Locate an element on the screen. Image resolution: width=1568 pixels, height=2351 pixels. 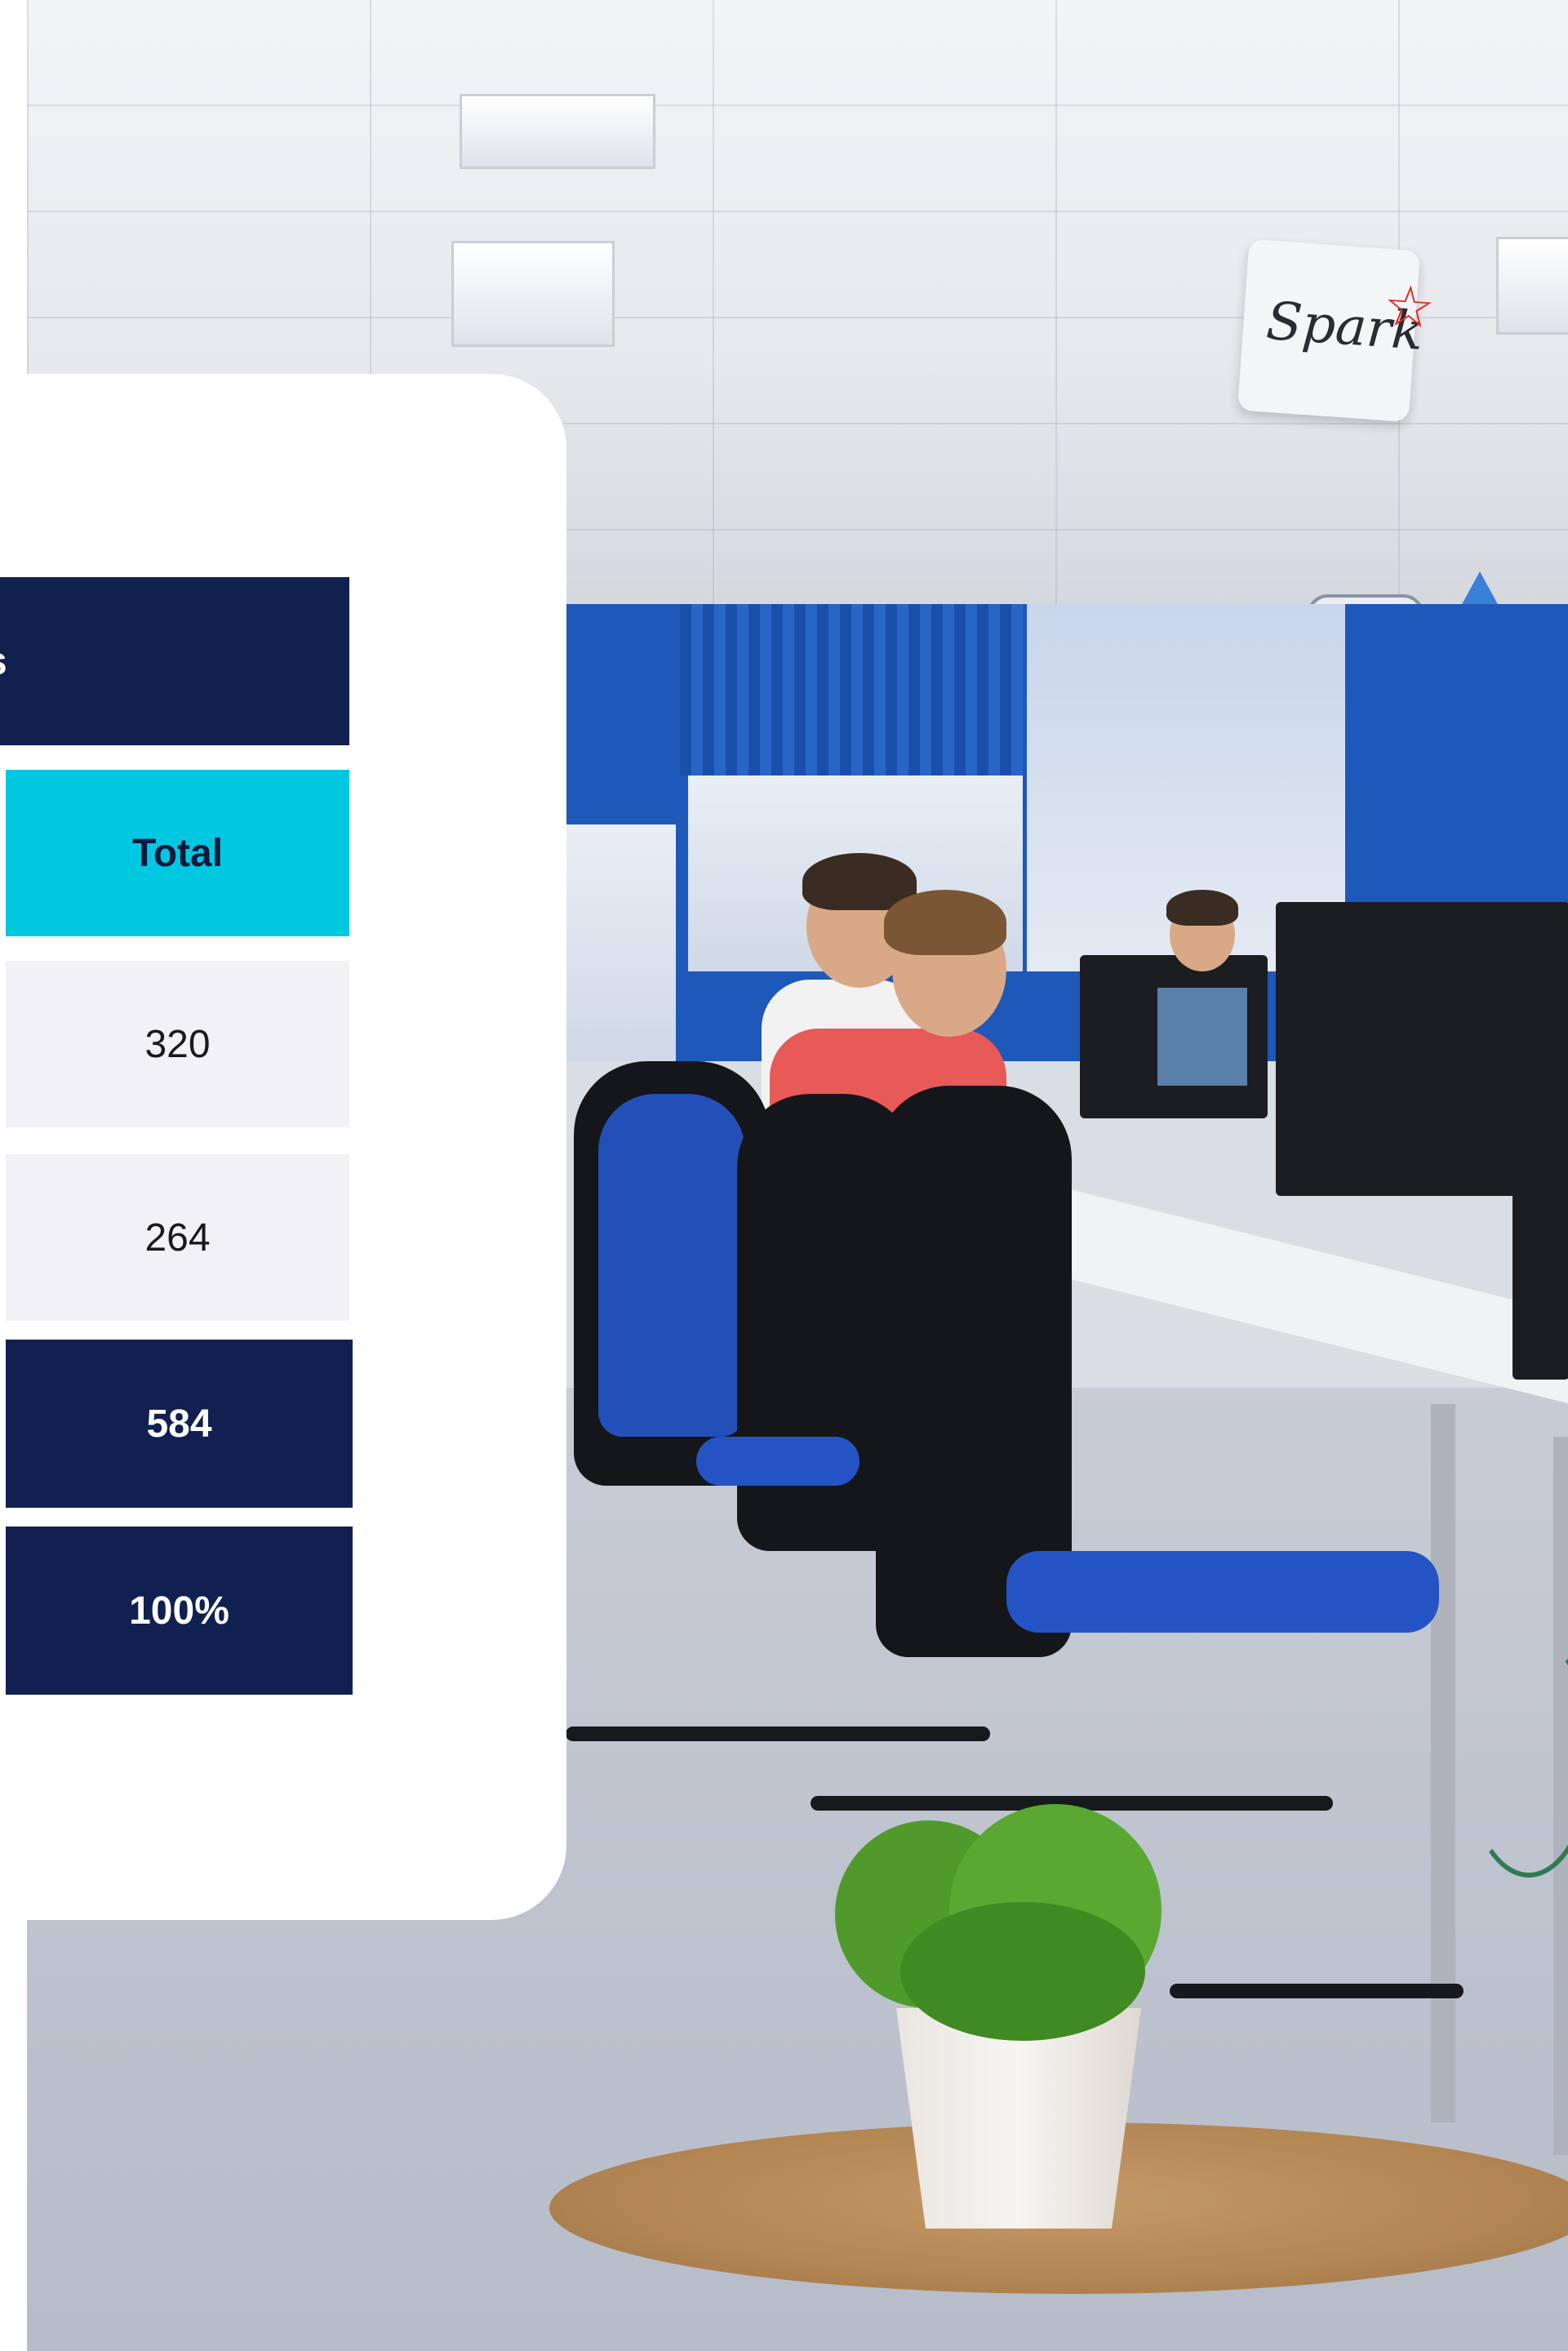
row-value: 264 is located at coordinates (177, 1237).